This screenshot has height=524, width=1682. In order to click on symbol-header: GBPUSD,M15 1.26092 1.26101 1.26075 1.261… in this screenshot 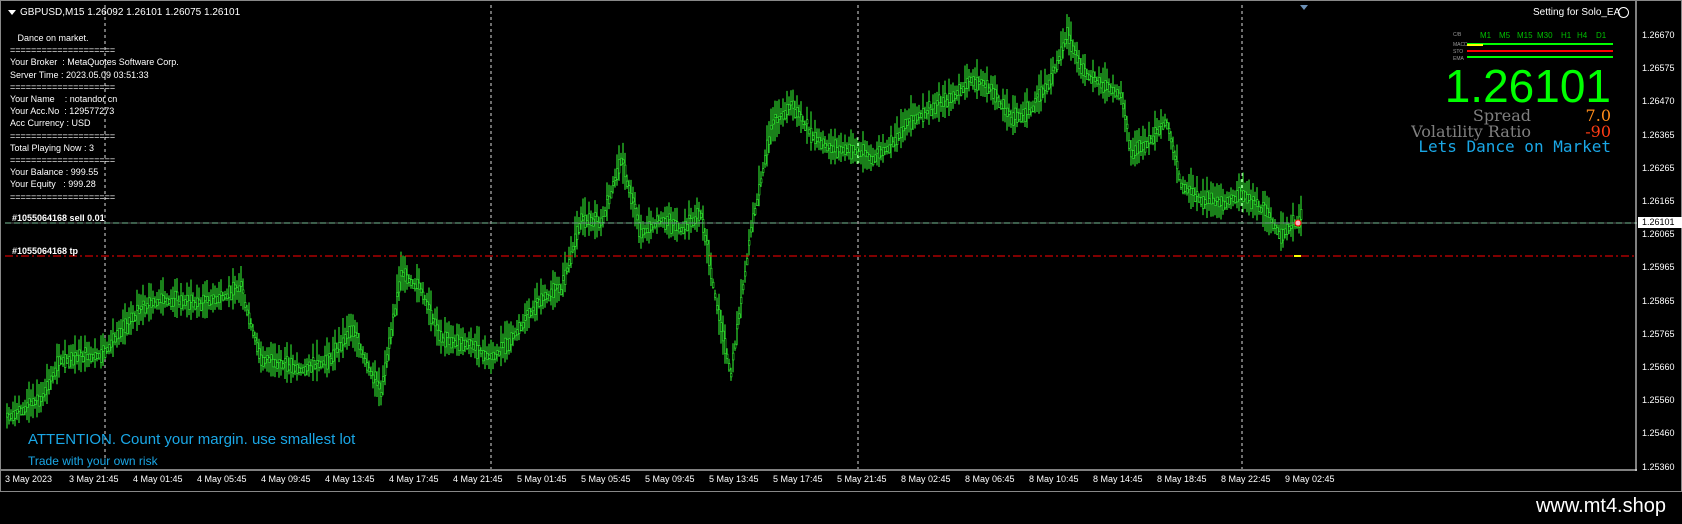, I will do `click(124, 13)`.